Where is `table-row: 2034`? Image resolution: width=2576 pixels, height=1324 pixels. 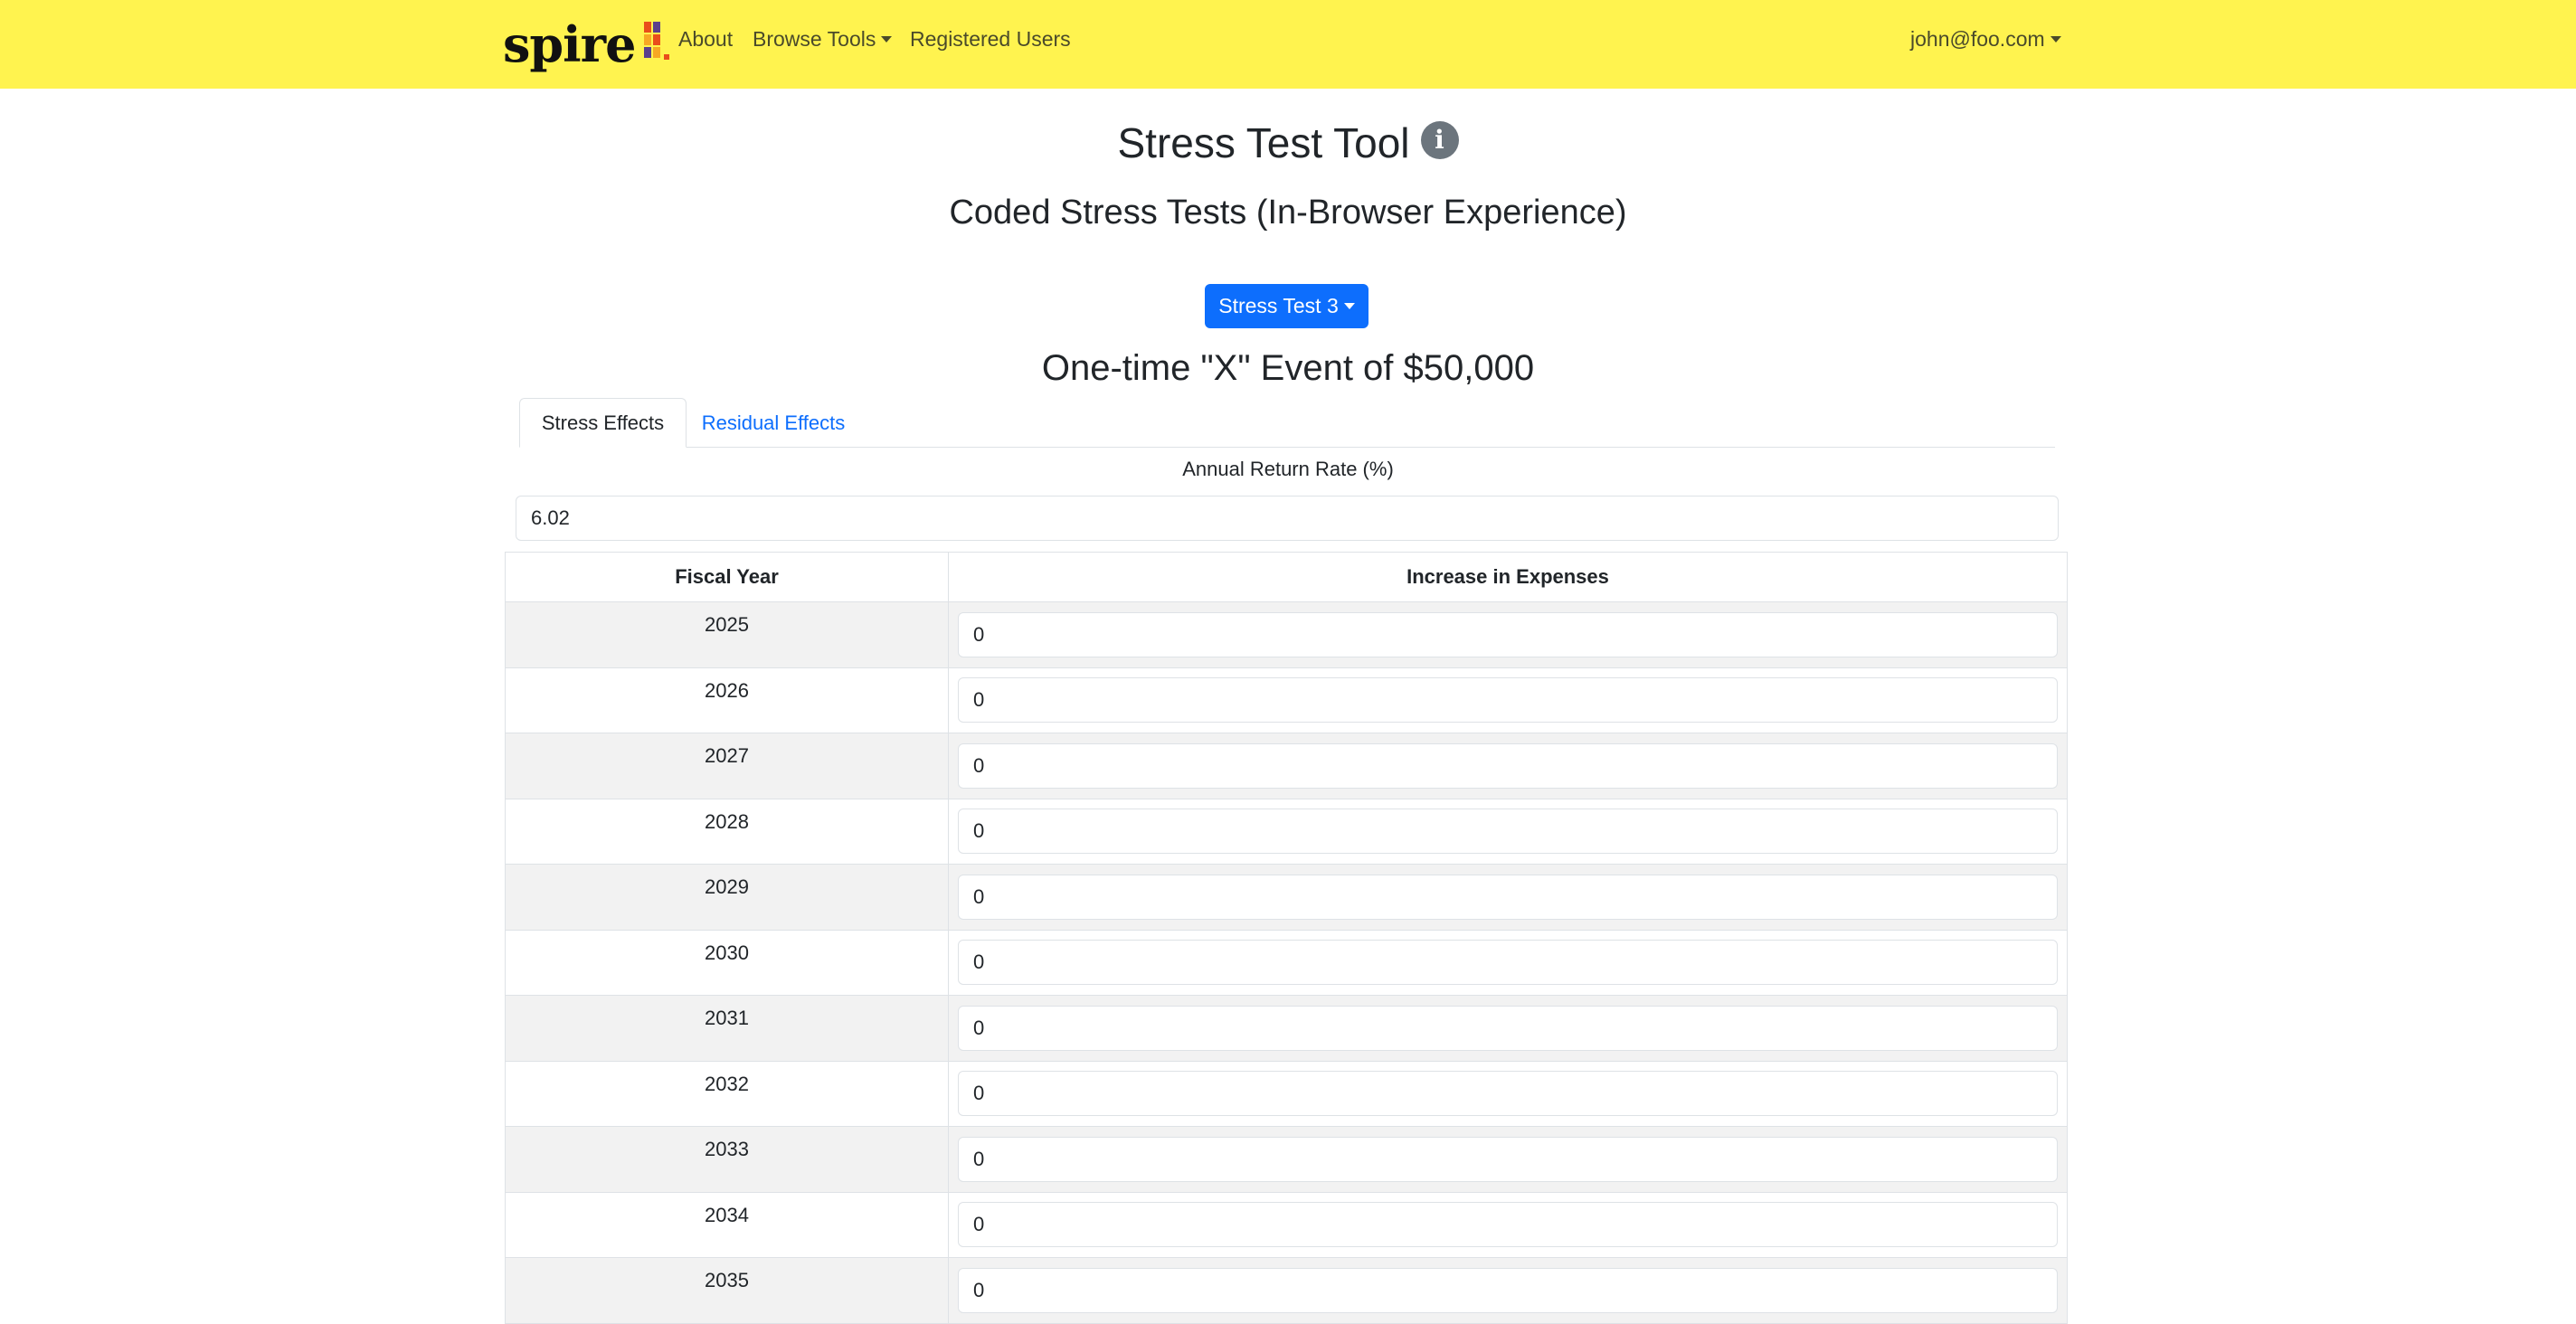 table-row: 2034 is located at coordinates (1286, 1224).